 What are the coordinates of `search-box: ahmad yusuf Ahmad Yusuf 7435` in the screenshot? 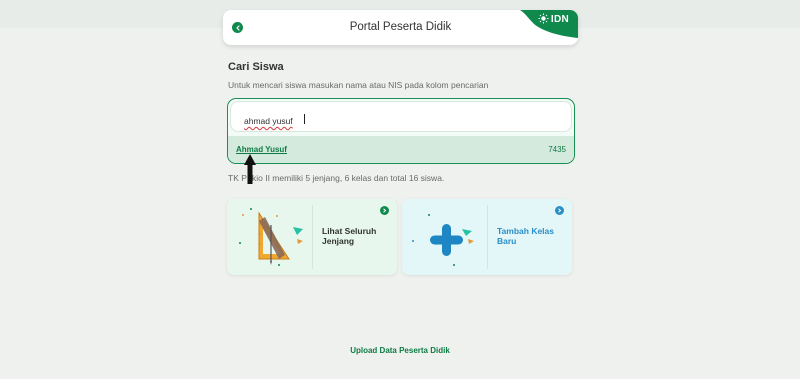 It's located at (401, 131).